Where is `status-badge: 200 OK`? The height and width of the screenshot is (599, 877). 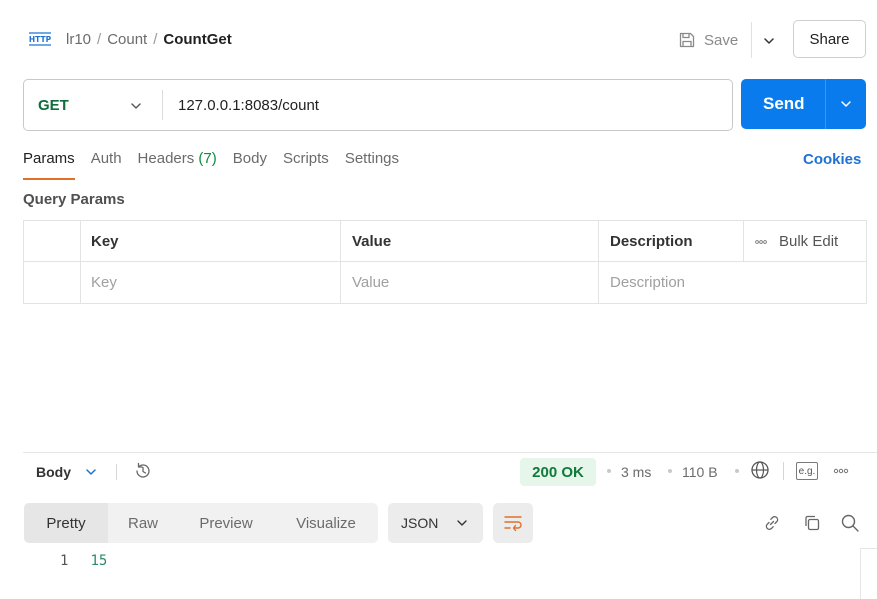 status-badge: 200 OK is located at coordinates (558, 472).